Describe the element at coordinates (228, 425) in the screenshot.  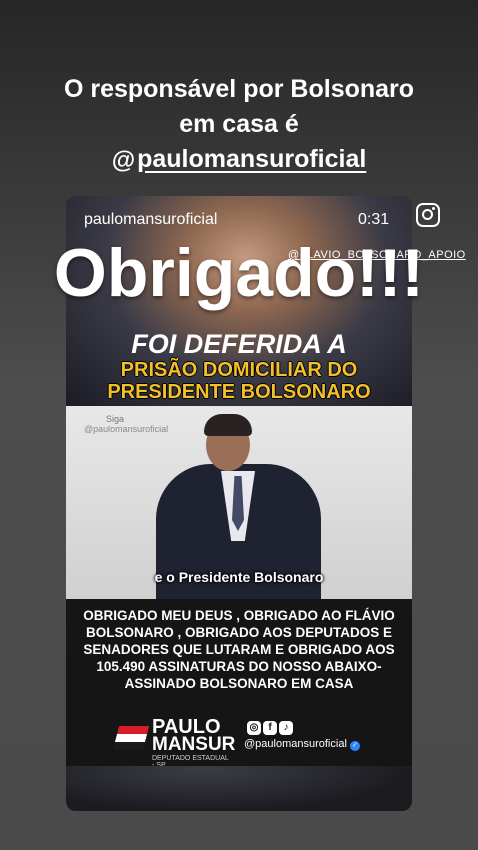
I see `speaker-hair` at that location.